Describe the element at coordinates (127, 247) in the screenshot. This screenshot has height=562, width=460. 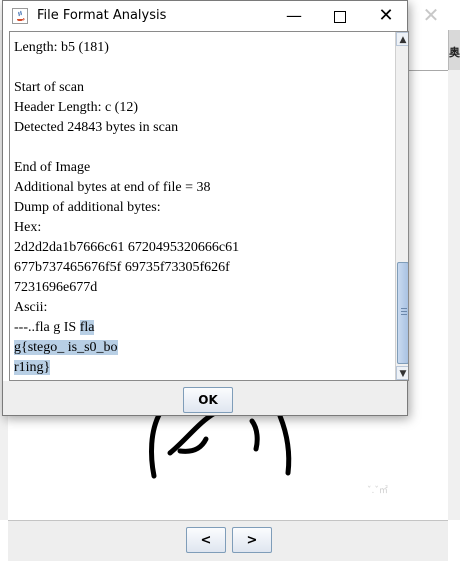
I see `text-line: 2d2d2da1b7666c61 6720495320666c61` at that location.